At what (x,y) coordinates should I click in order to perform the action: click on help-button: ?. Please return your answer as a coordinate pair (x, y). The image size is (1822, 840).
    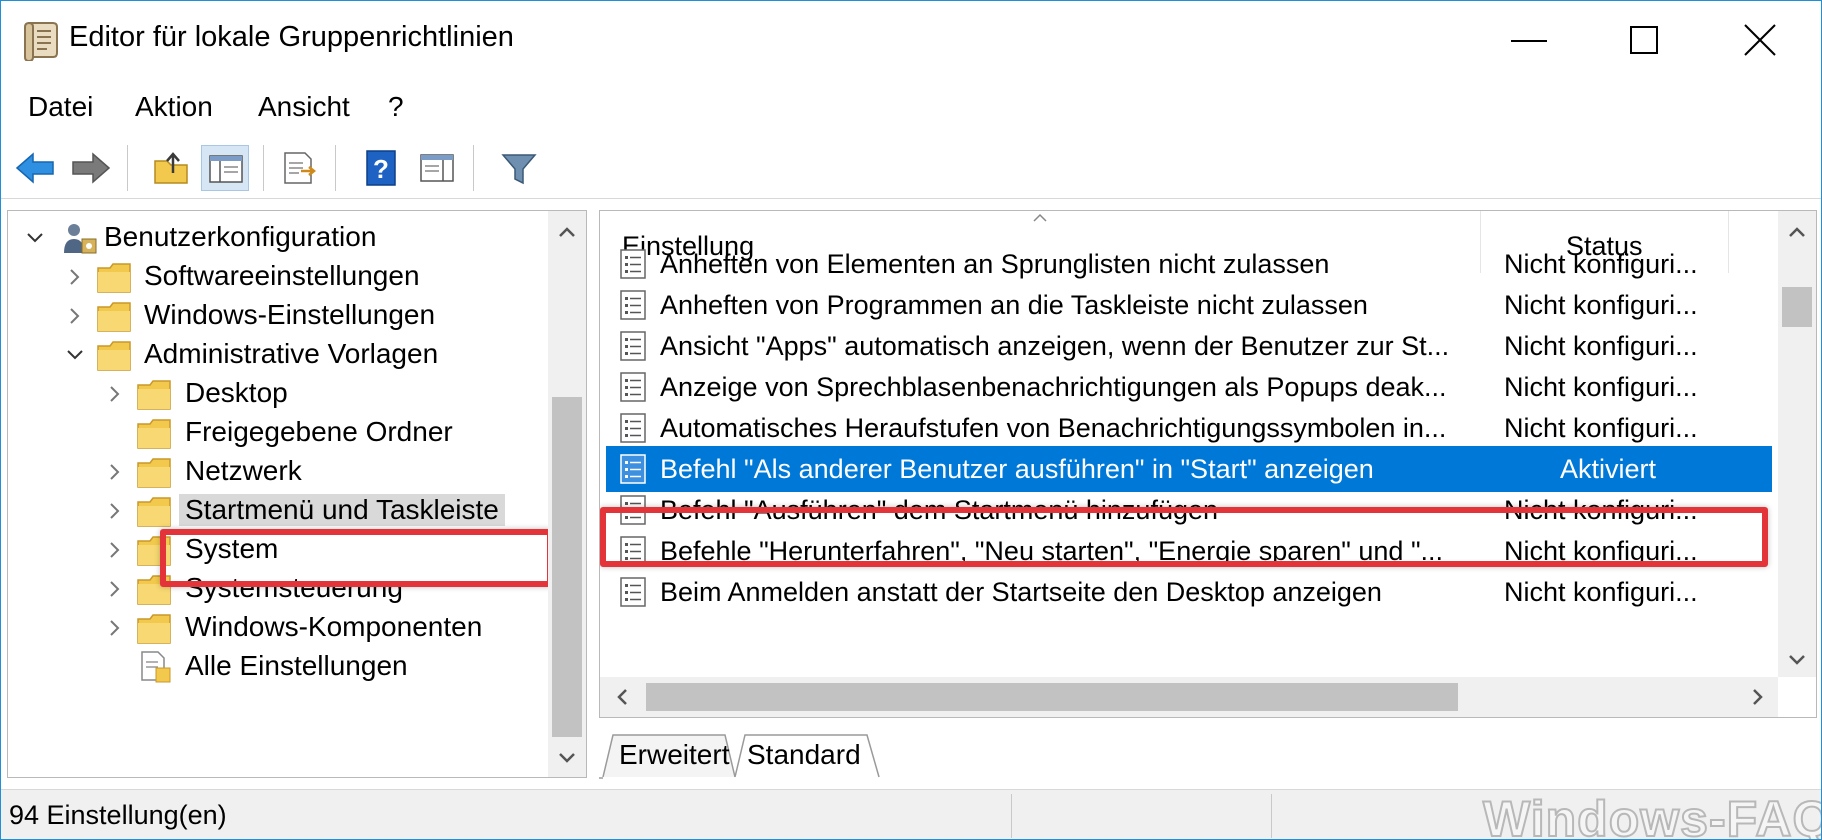
    Looking at the image, I should click on (381, 168).